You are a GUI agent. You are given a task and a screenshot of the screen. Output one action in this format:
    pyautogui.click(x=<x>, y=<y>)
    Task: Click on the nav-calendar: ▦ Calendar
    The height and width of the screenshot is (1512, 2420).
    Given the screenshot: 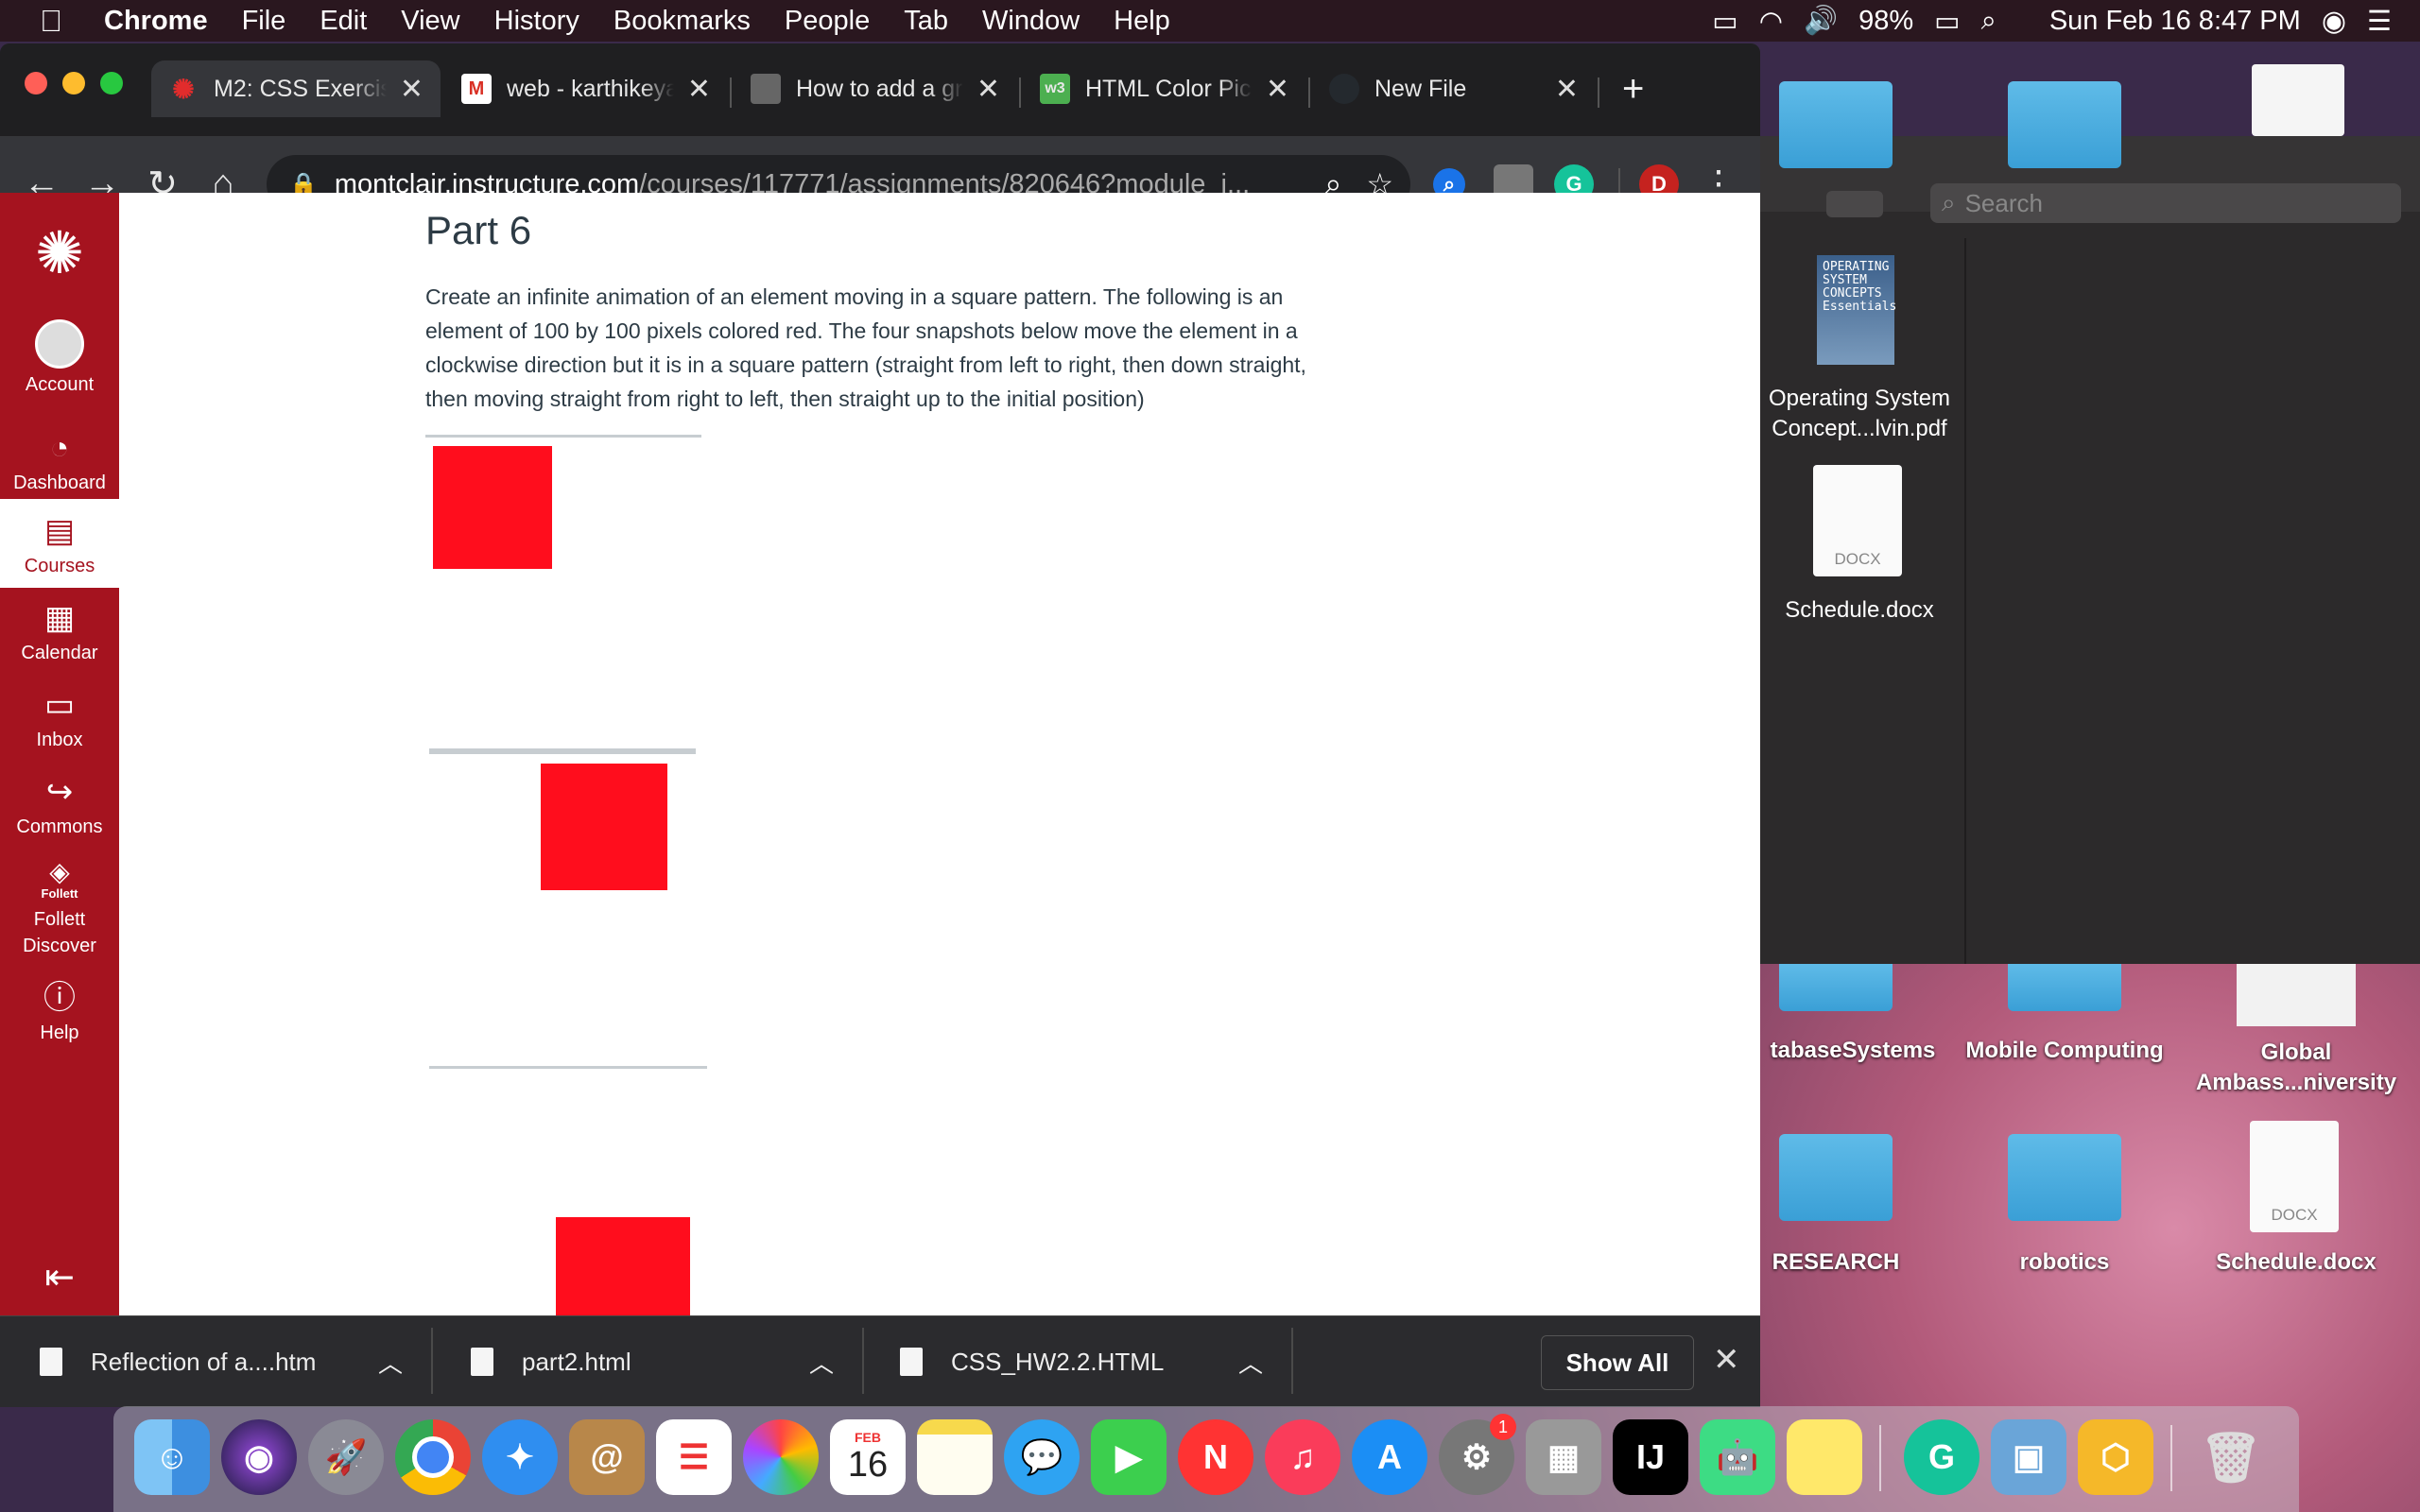 What is the action you would take?
    pyautogui.click(x=59, y=631)
    